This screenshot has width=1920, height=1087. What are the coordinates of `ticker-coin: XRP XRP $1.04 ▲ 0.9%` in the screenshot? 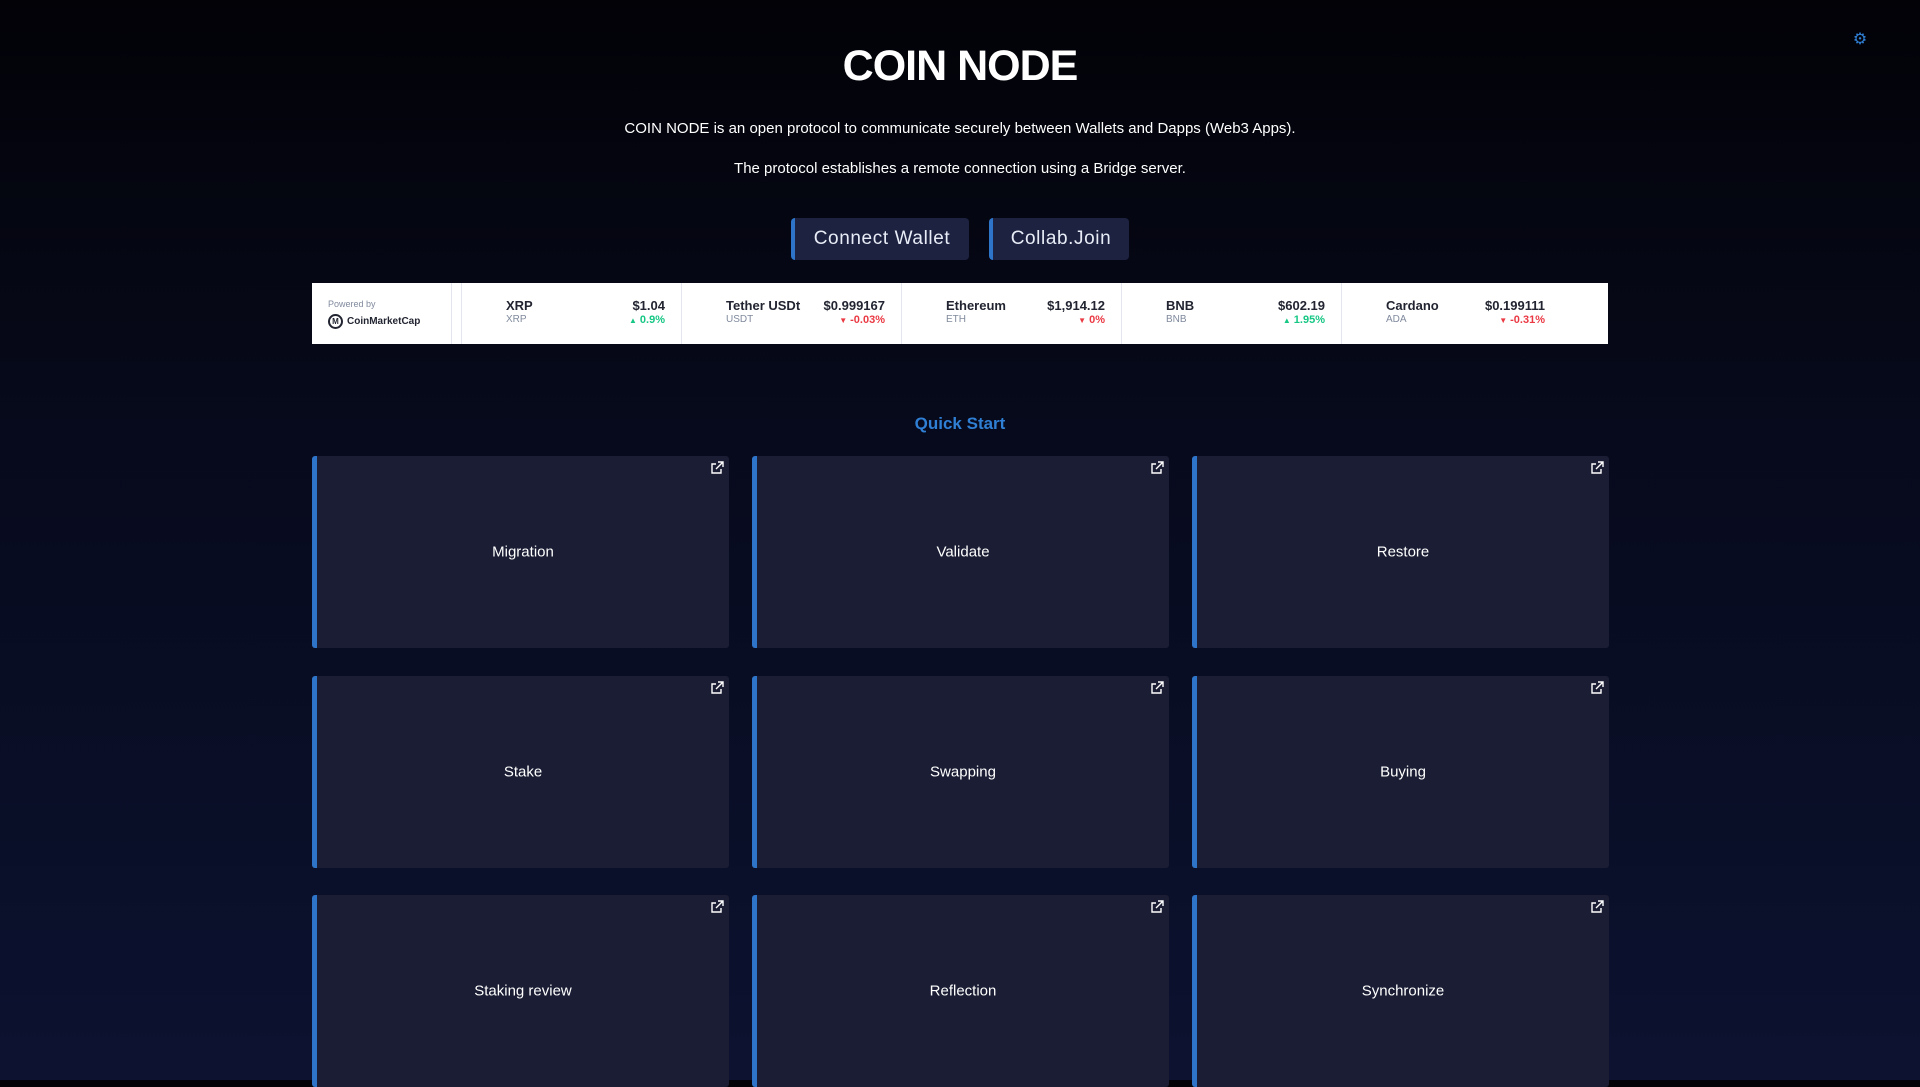 It's located at (571, 313).